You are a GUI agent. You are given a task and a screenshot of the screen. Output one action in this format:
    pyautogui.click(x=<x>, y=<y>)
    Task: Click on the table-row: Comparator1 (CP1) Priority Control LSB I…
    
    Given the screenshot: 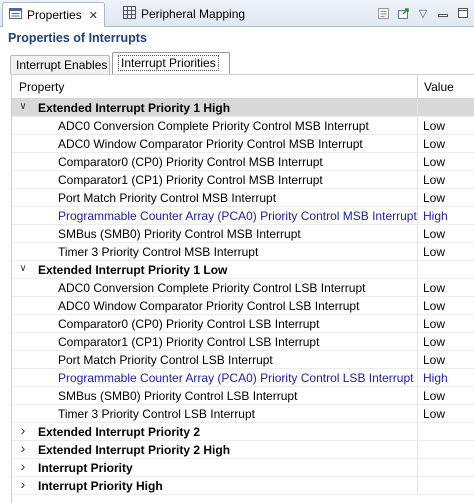 What is the action you would take?
    pyautogui.click(x=243, y=342)
    